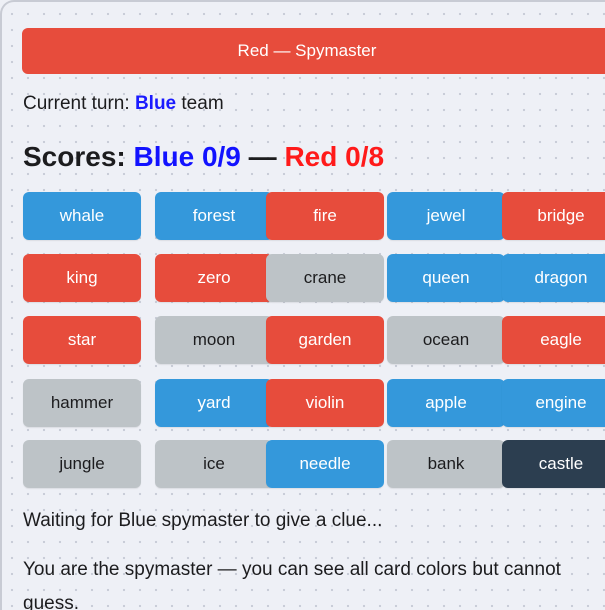 The height and width of the screenshot is (610, 605). What do you see at coordinates (82, 340) in the screenshot?
I see `card-star: star` at bounding box center [82, 340].